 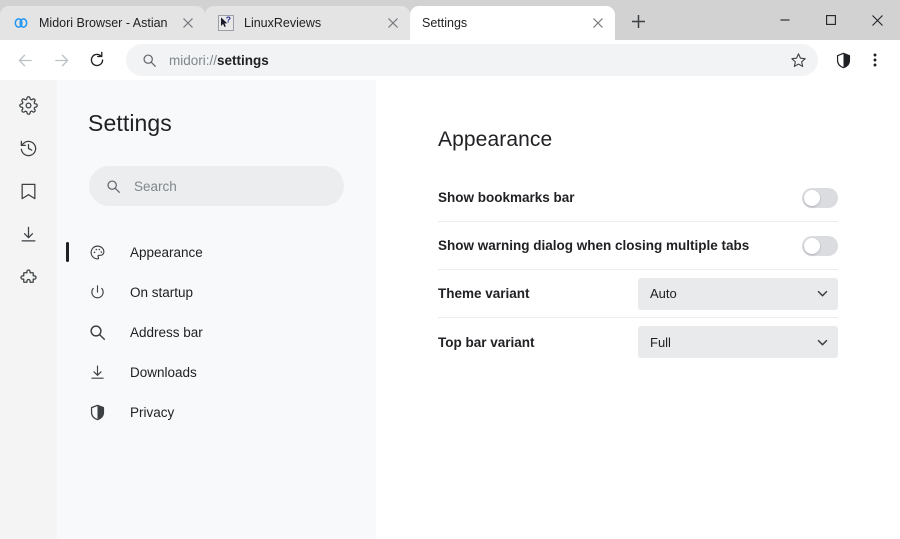 What do you see at coordinates (193, 60) in the screenshot?
I see `url-scheme: midori://` at bounding box center [193, 60].